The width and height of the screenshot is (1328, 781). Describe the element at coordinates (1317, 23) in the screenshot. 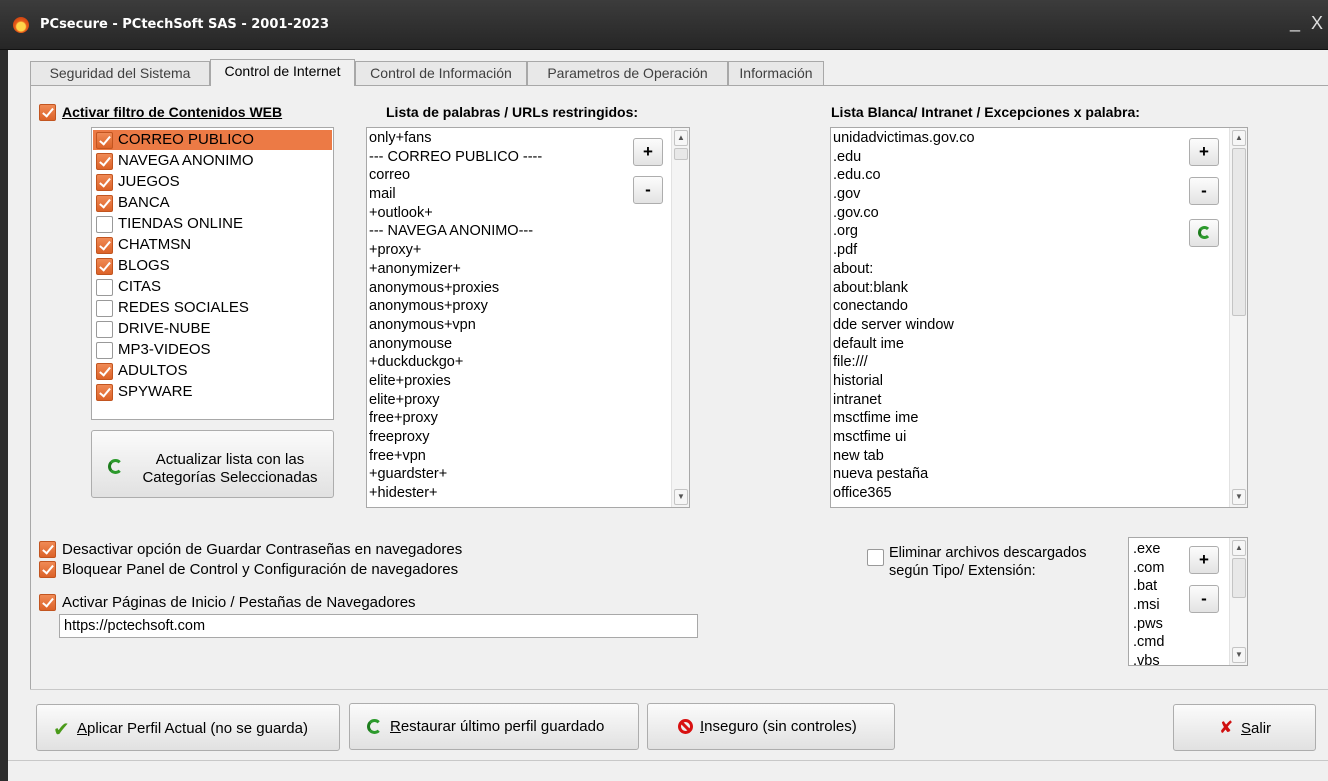

I see `close-button: X` at that location.